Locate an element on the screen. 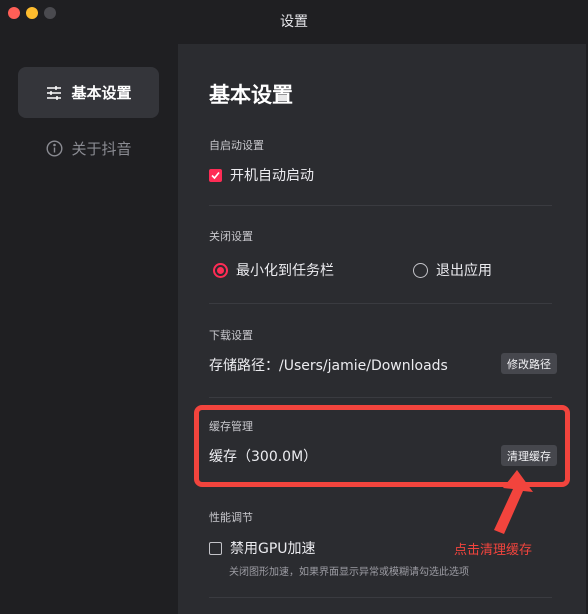 This screenshot has width=588, height=614. disable-gpu-option: 禁用GPU加速 is located at coordinates (262, 548).